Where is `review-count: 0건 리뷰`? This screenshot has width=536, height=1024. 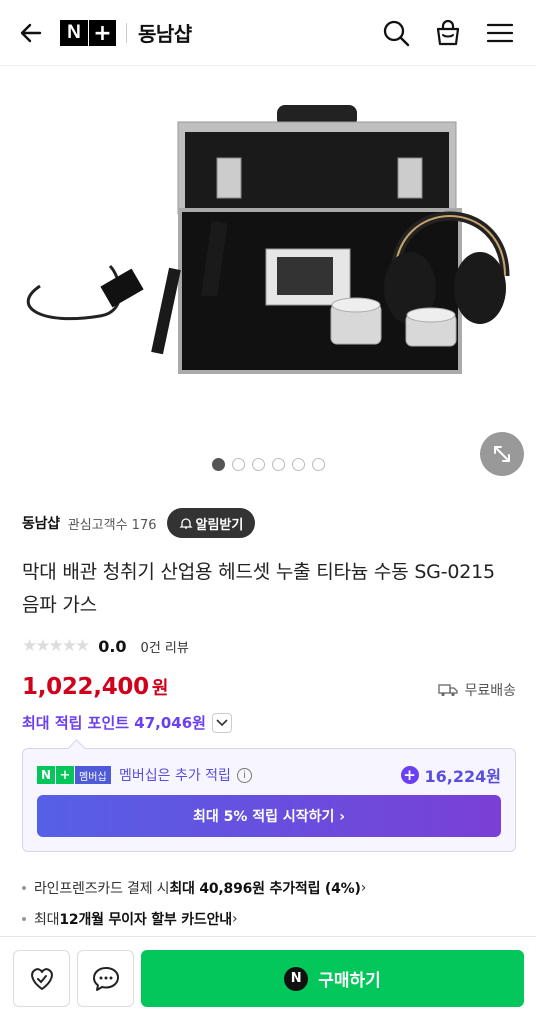
review-count: 0건 리뷰 is located at coordinates (165, 646).